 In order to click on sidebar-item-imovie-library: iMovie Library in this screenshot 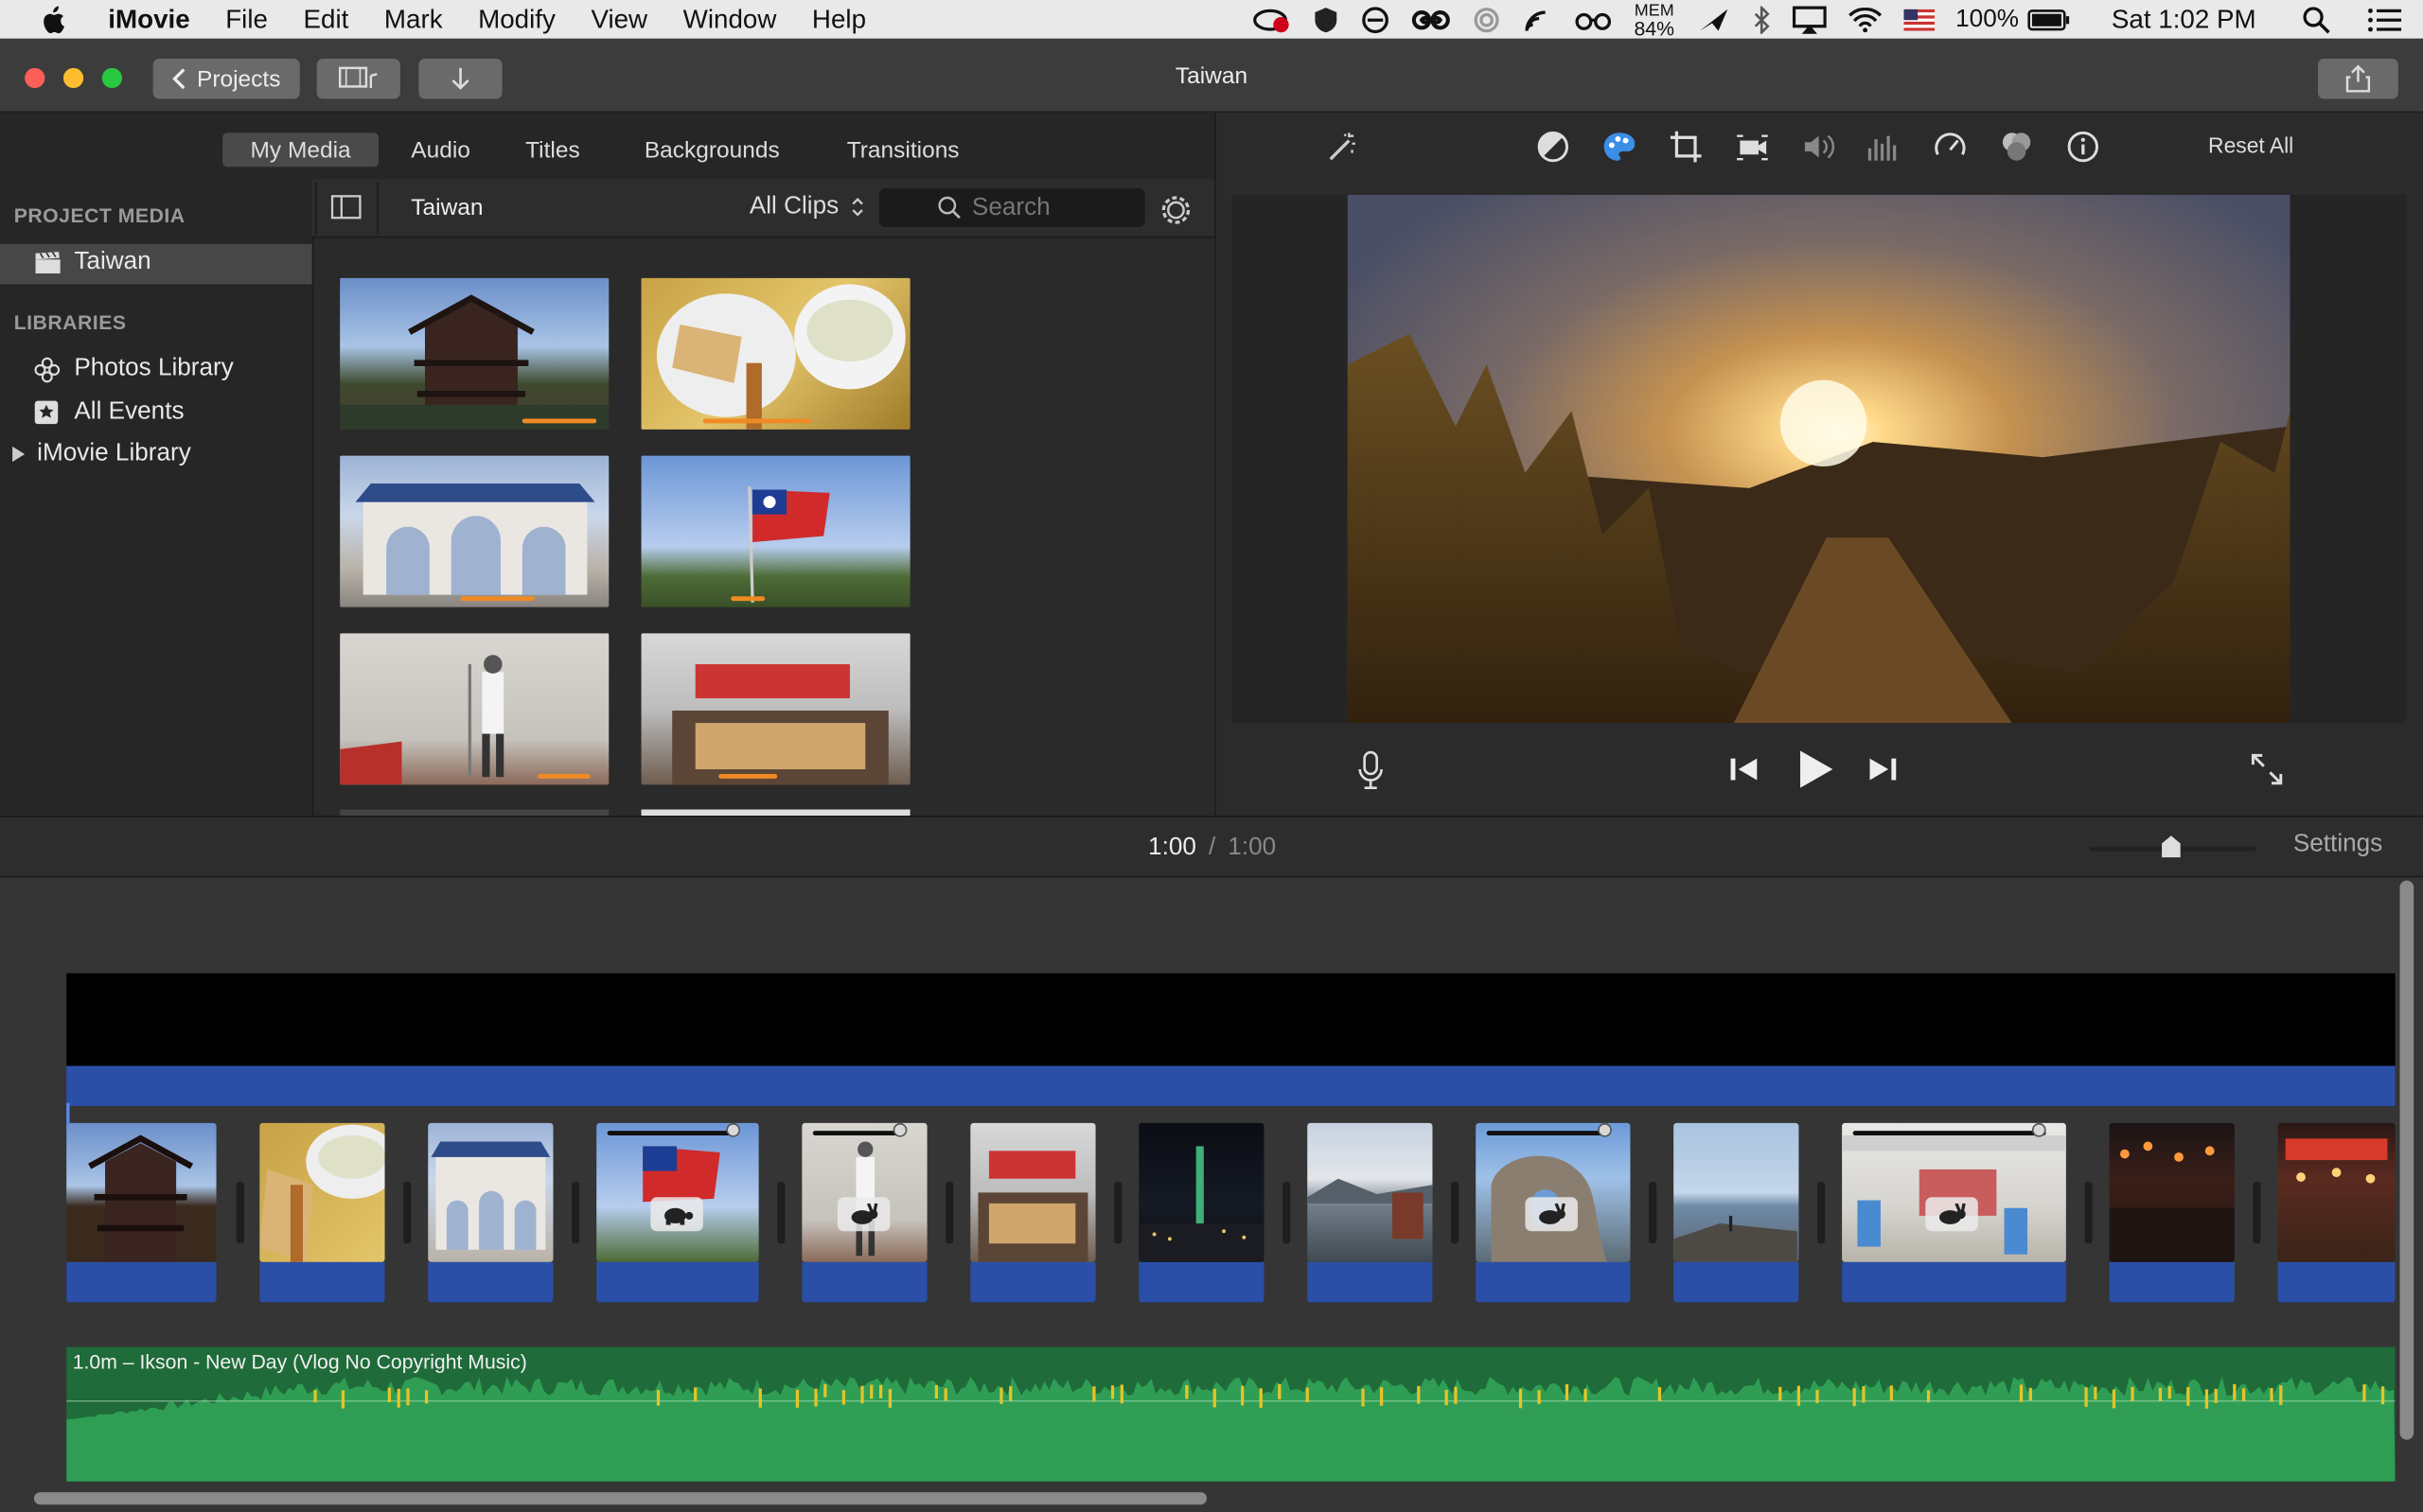, I will do `click(101, 453)`.